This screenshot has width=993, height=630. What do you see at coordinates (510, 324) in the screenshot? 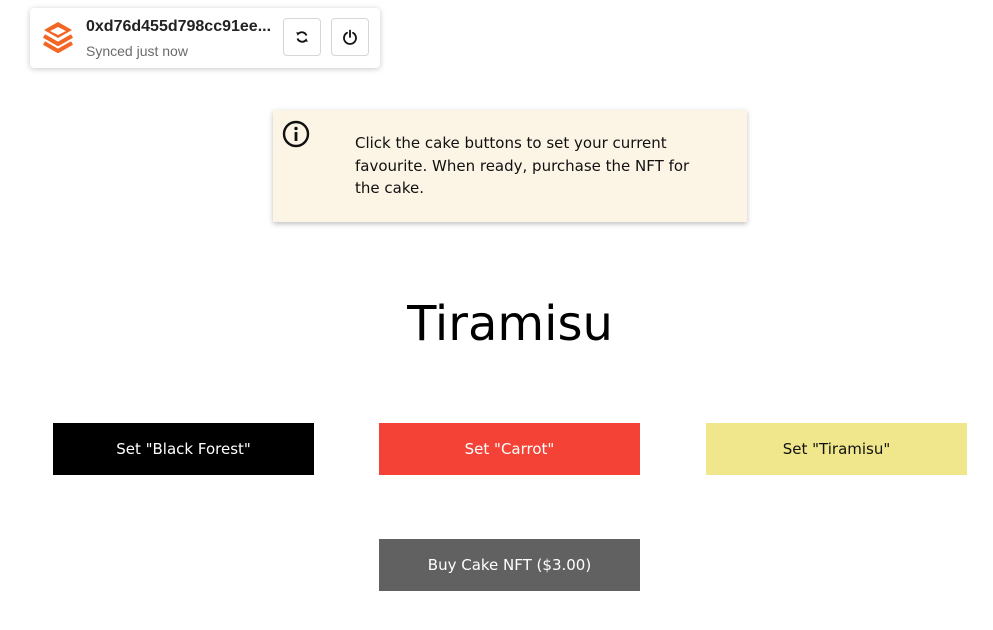
I see `current-cake-title: Tiramisu` at bounding box center [510, 324].